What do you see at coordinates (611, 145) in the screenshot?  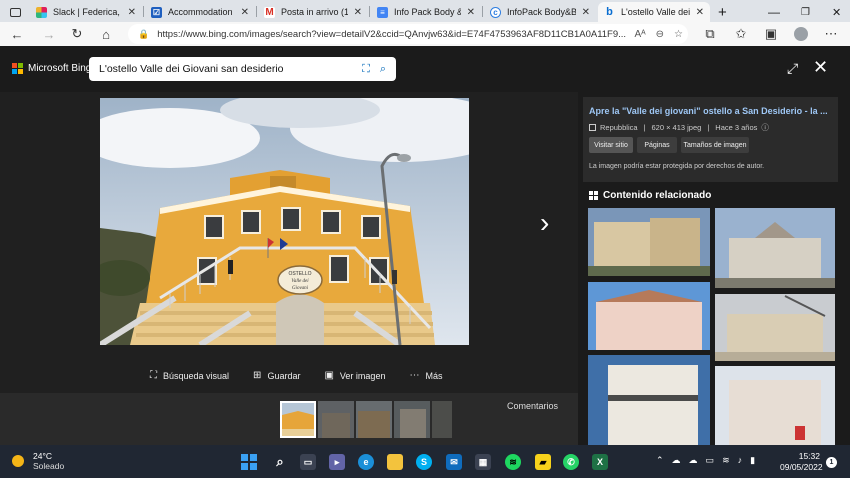 I see `visit-site-button: Visitar sitio` at bounding box center [611, 145].